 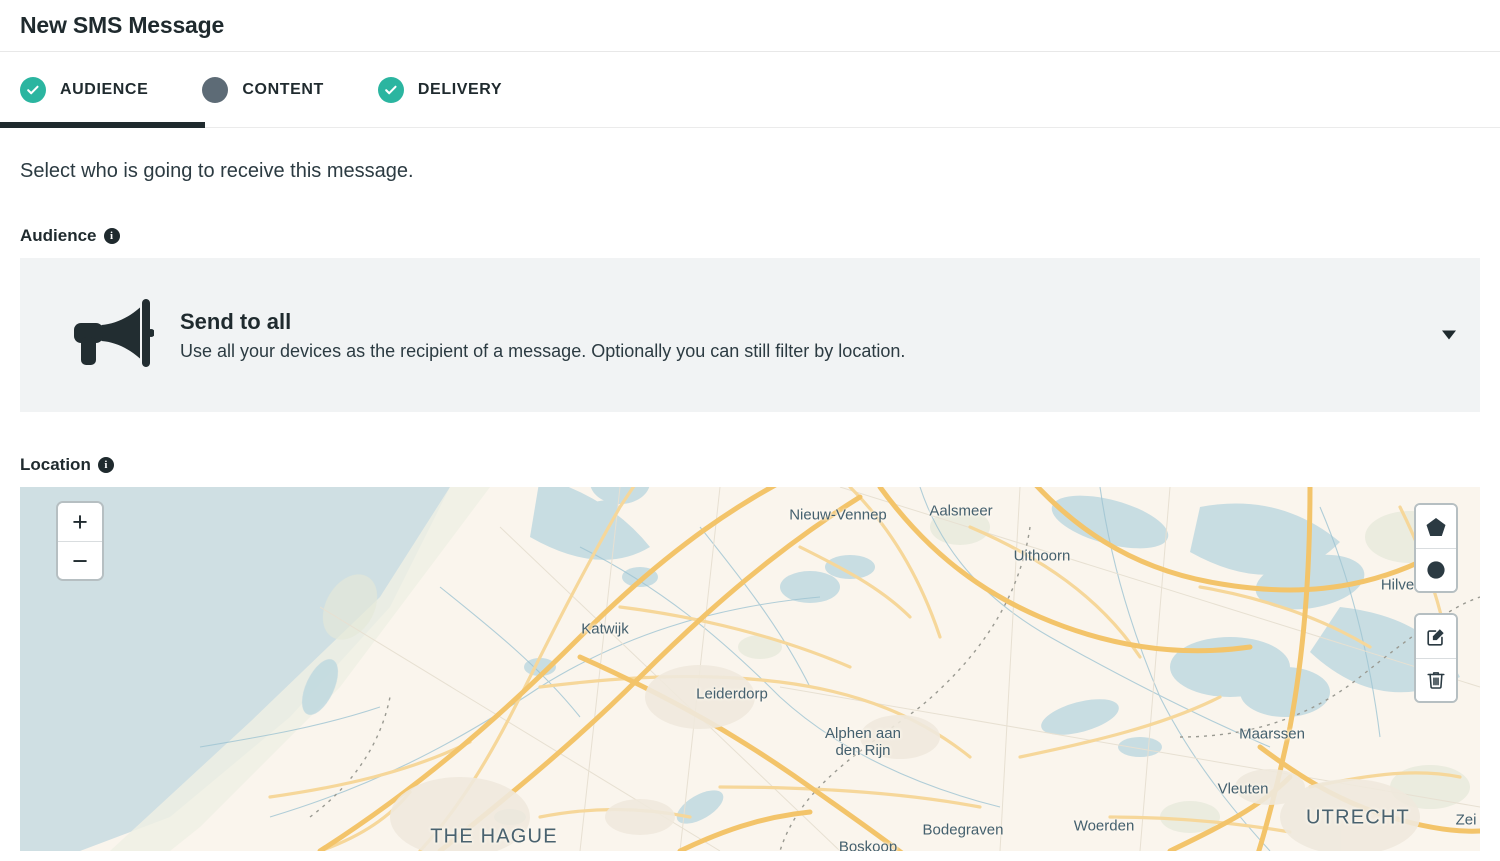 I want to click on edit-pencil-icon, so click(x=1435, y=637).